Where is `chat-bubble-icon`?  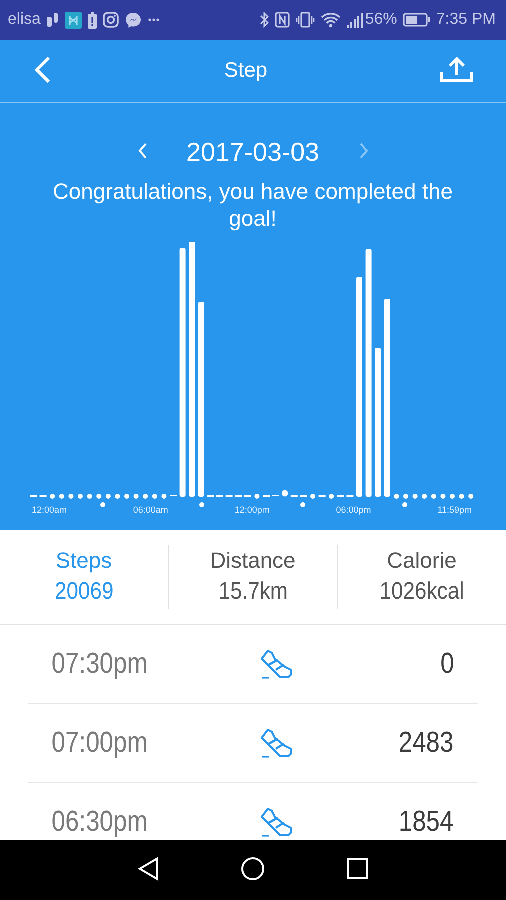 chat-bubble-icon is located at coordinates (133, 20).